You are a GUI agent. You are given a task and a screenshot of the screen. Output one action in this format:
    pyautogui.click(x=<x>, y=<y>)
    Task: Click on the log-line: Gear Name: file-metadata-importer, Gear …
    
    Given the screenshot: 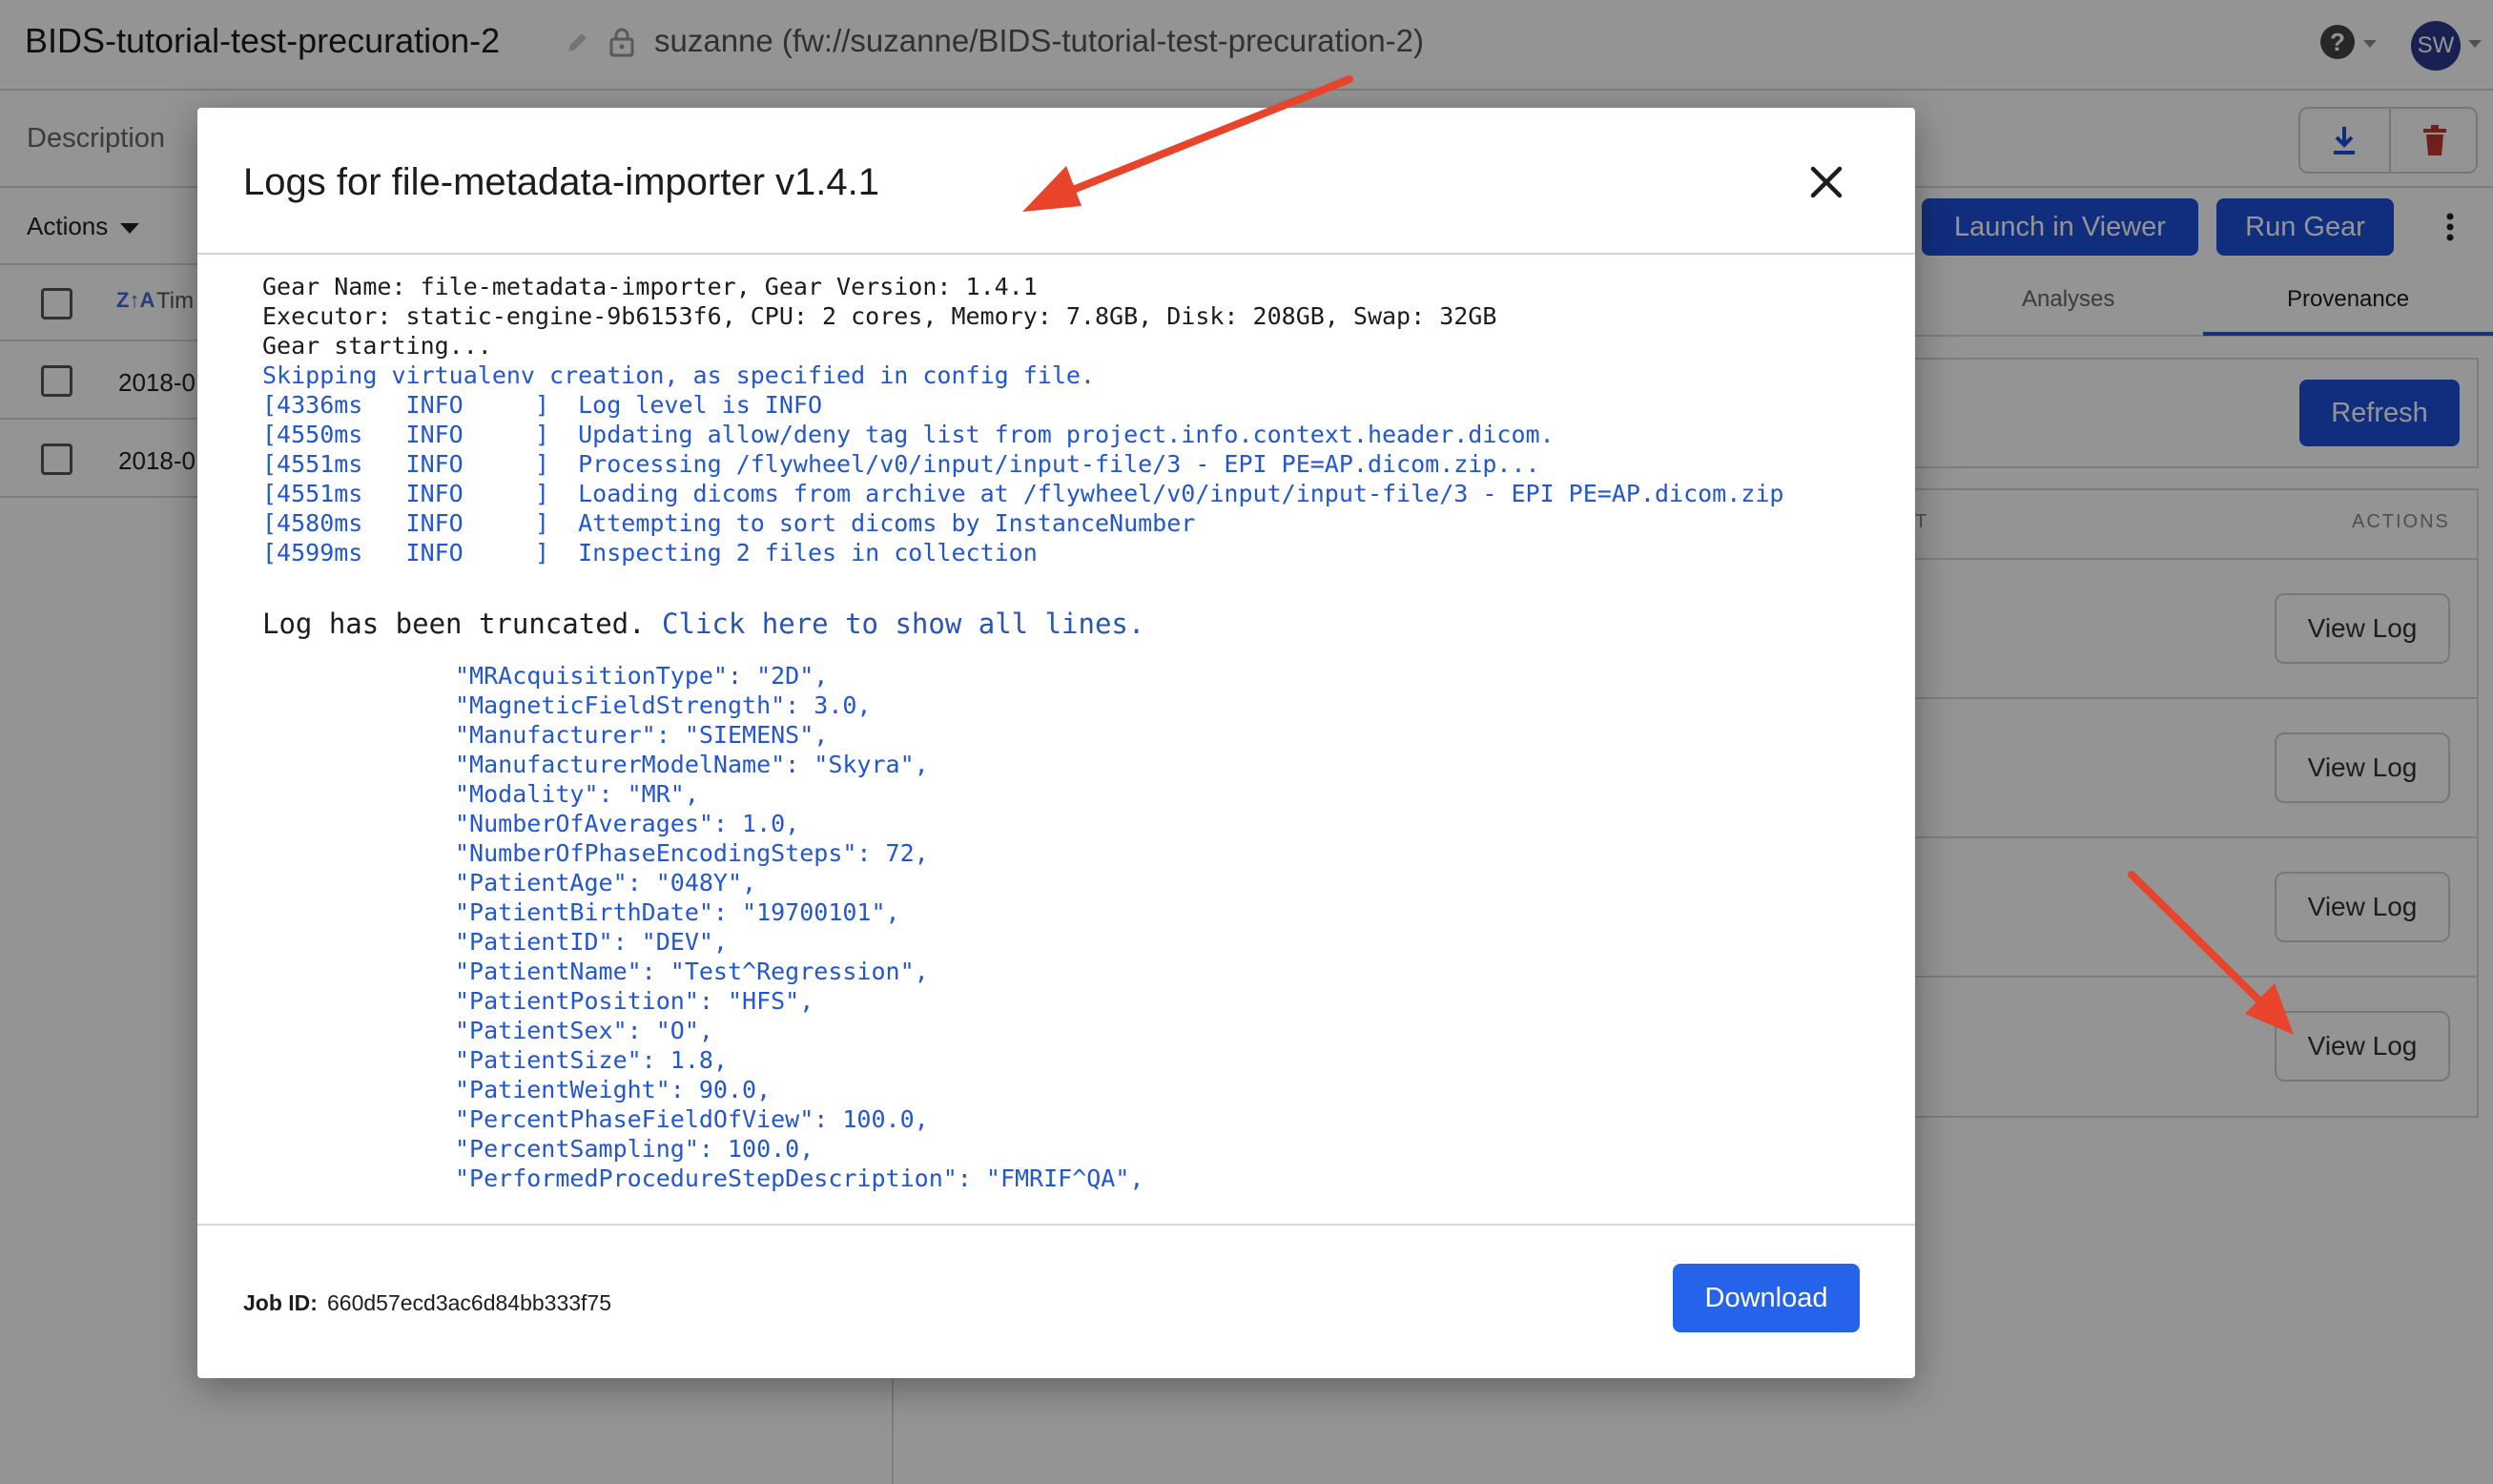 What is the action you would take?
    pyautogui.click(x=650, y=286)
    